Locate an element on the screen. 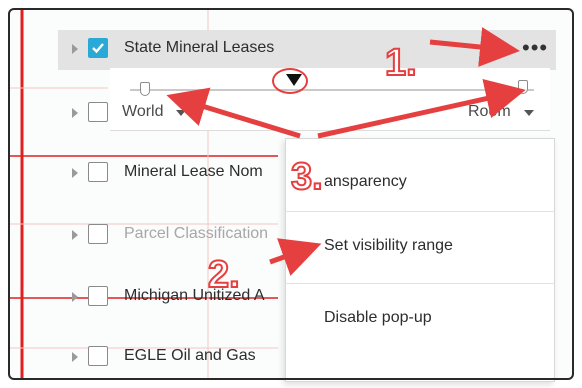 This screenshot has height=388, width=582. arrow-step3-left is located at coordinates (233, 113).